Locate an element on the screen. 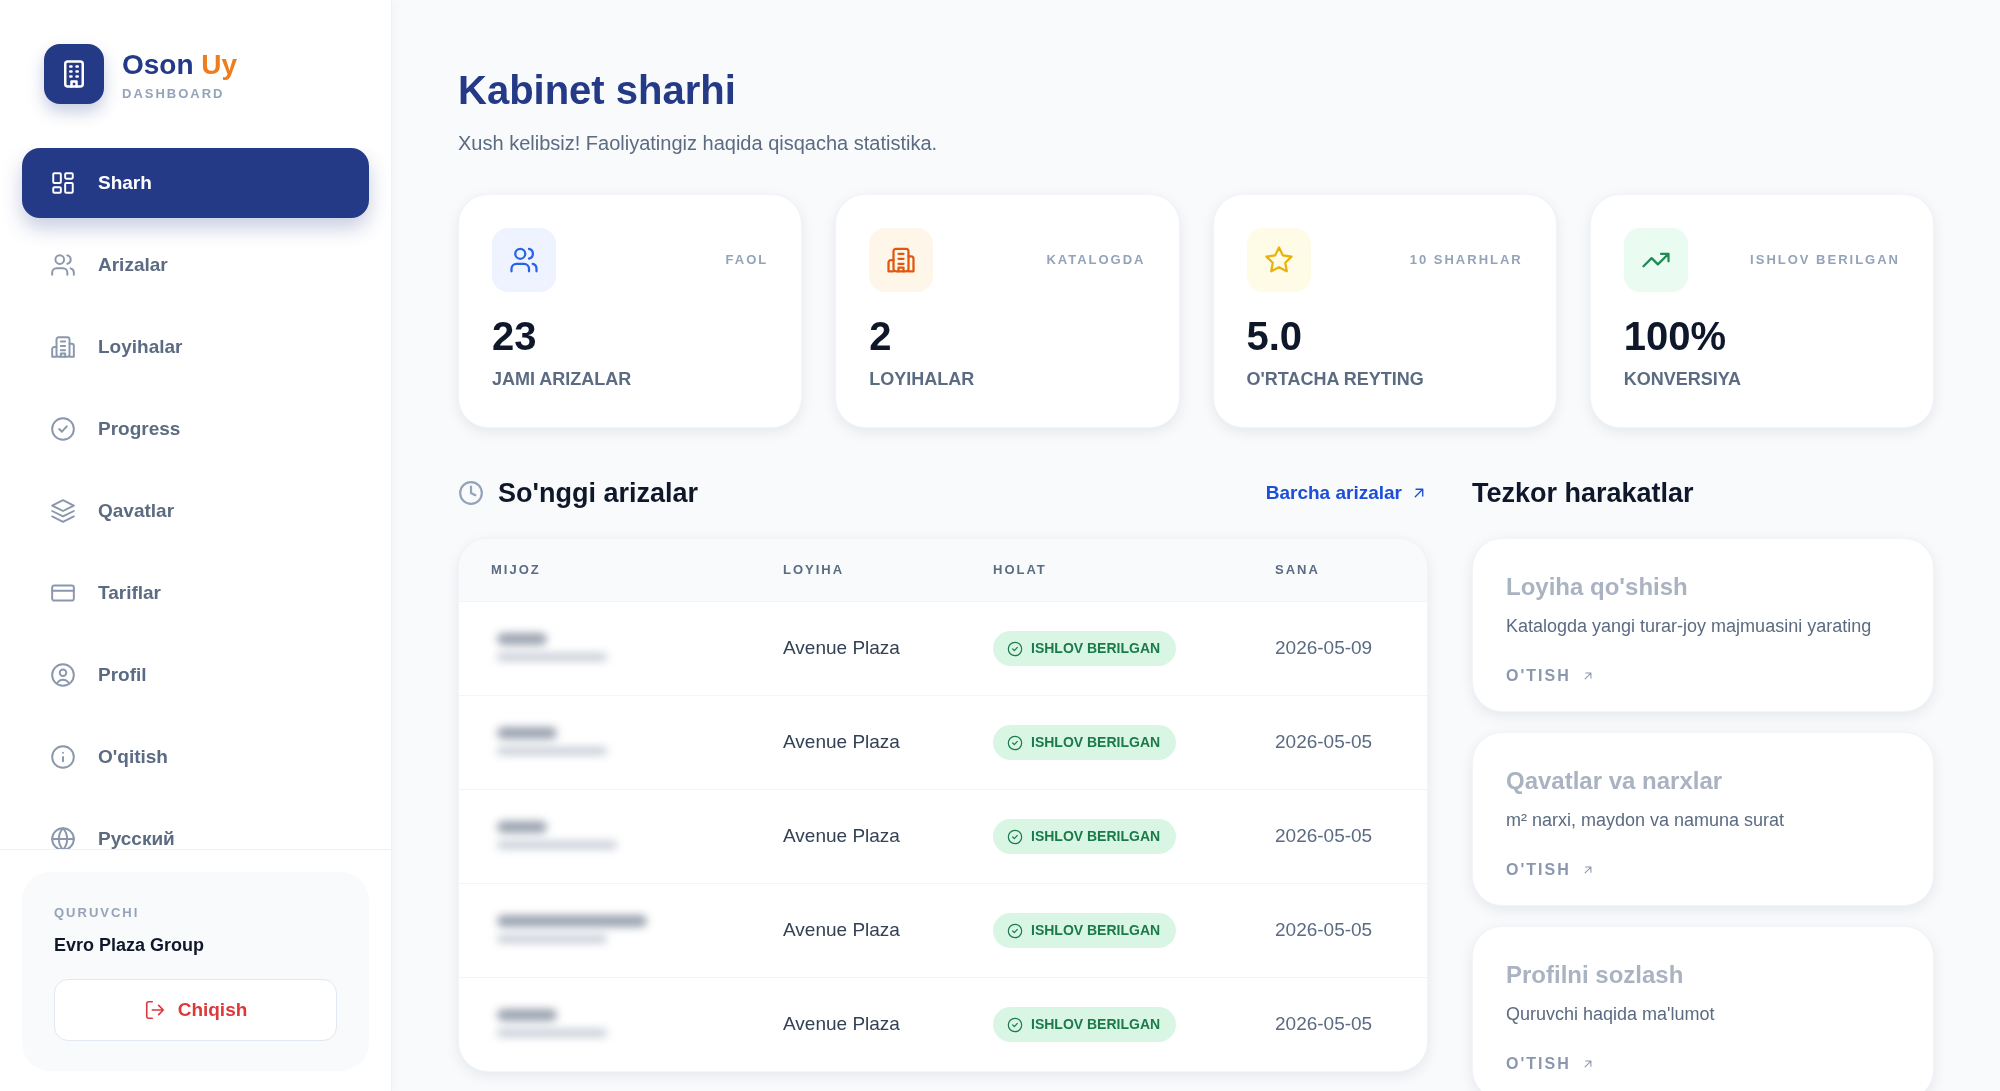 Image resolution: width=2000 pixels, height=1091 pixels. section-title: So'nggi arizalar is located at coordinates (598, 493).